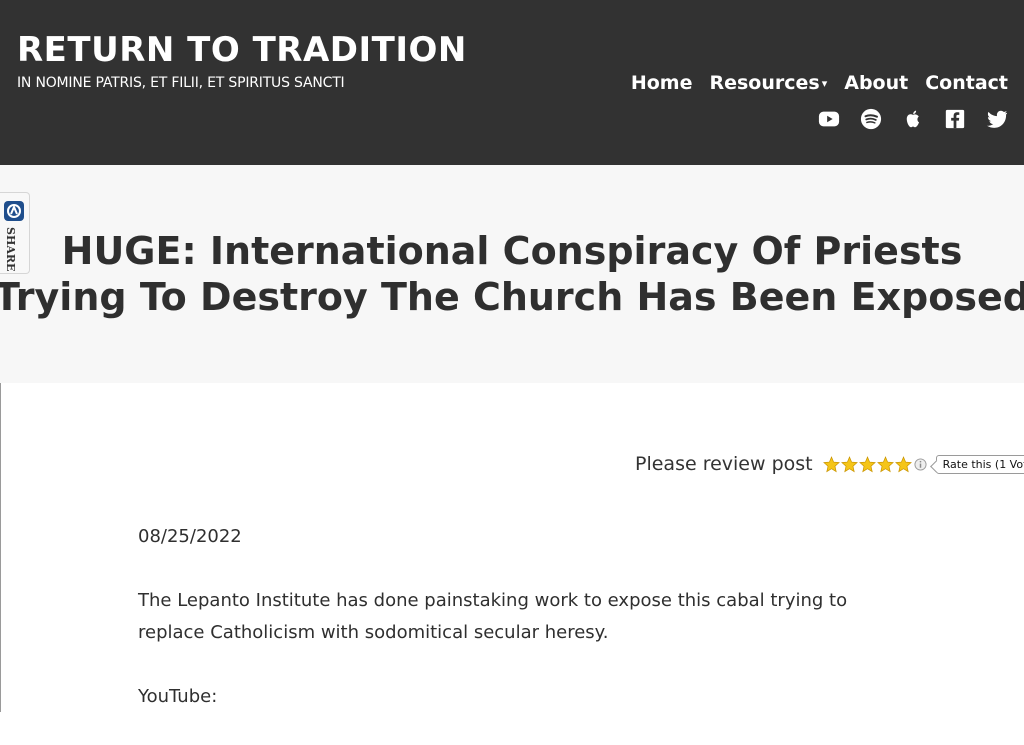  Describe the element at coordinates (190, 536) in the screenshot. I see `post-date: 08/25/2022` at that location.